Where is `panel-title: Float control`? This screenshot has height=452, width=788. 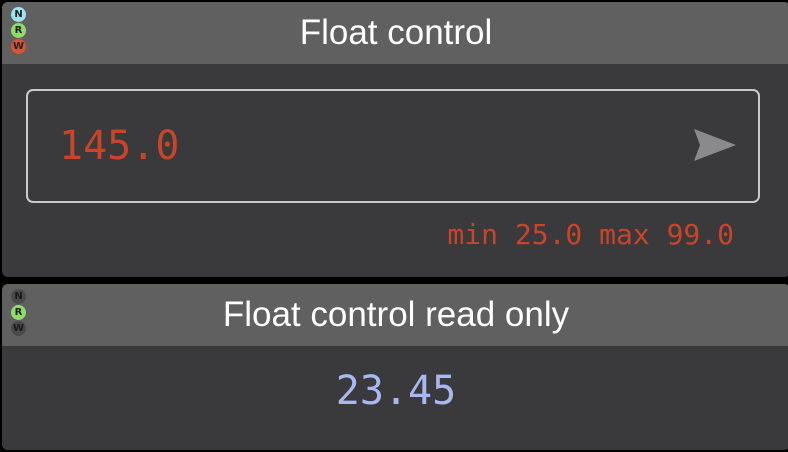 panel-title: Float control is located at coordinates (396, 32).